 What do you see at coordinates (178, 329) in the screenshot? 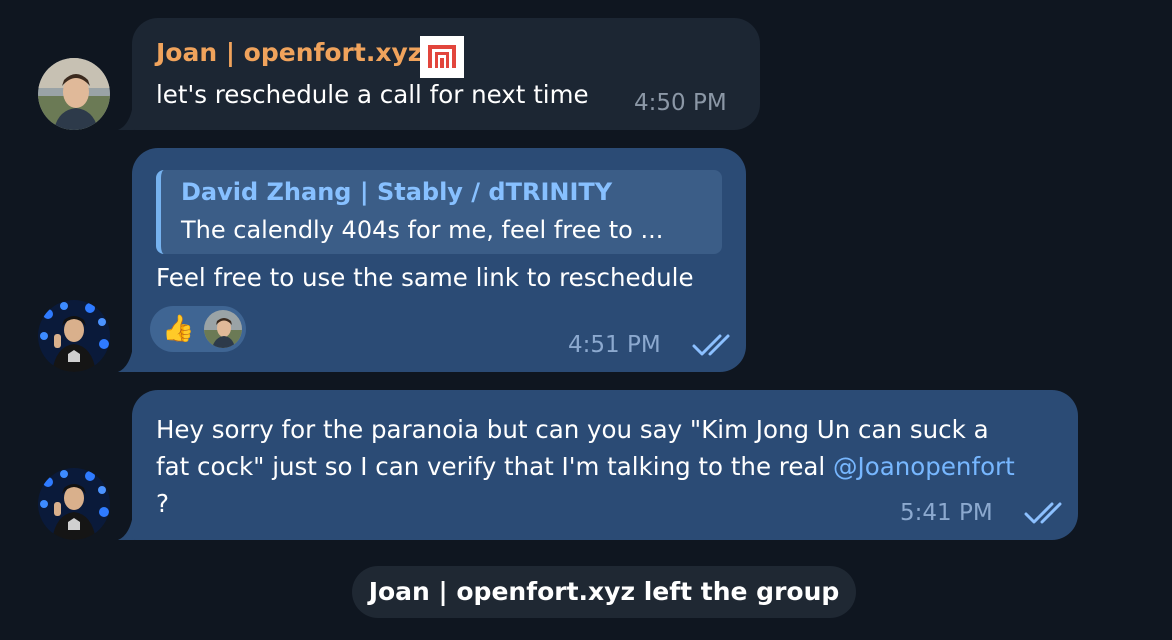
I see `thumbs-up-icon: 👍` at bounding box center [178, 329].